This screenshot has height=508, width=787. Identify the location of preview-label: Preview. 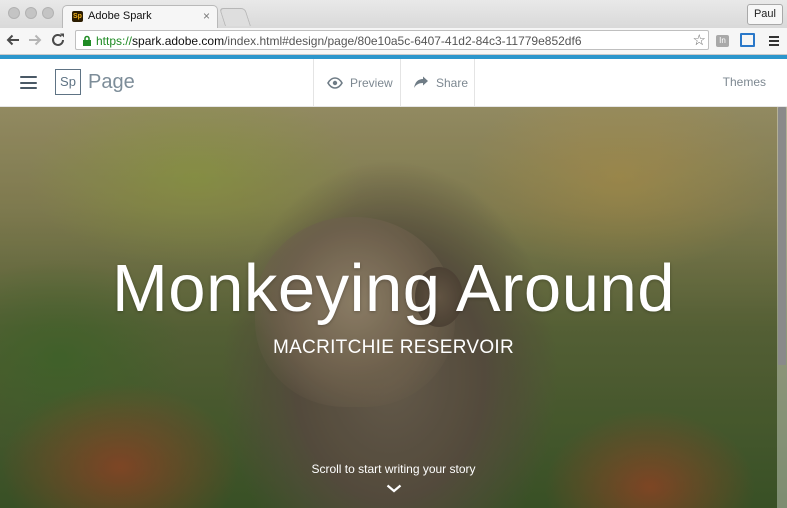
(371, 82).